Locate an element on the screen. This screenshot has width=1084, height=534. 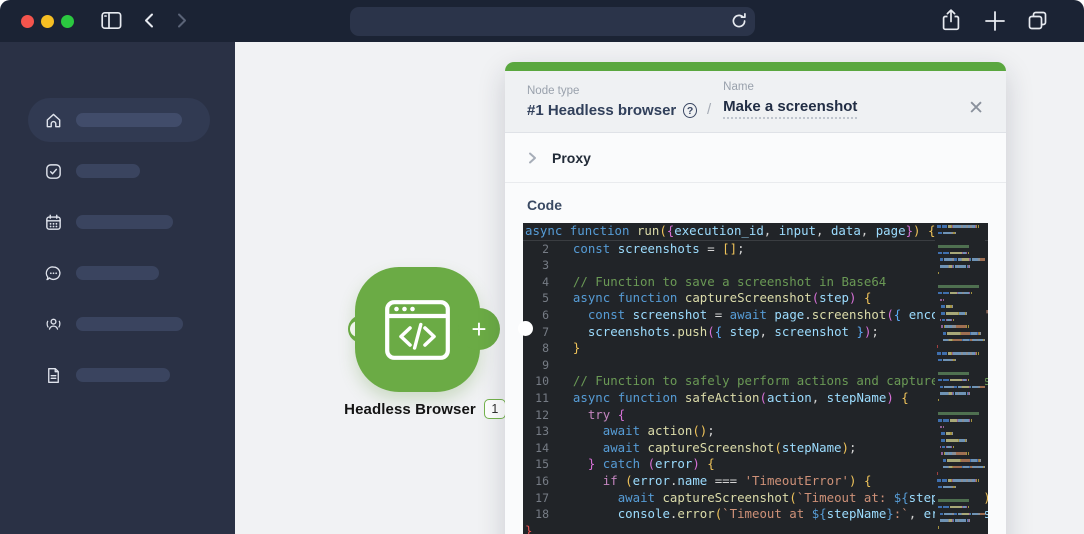
line-number: 14 is located at coordinates (542, 447).